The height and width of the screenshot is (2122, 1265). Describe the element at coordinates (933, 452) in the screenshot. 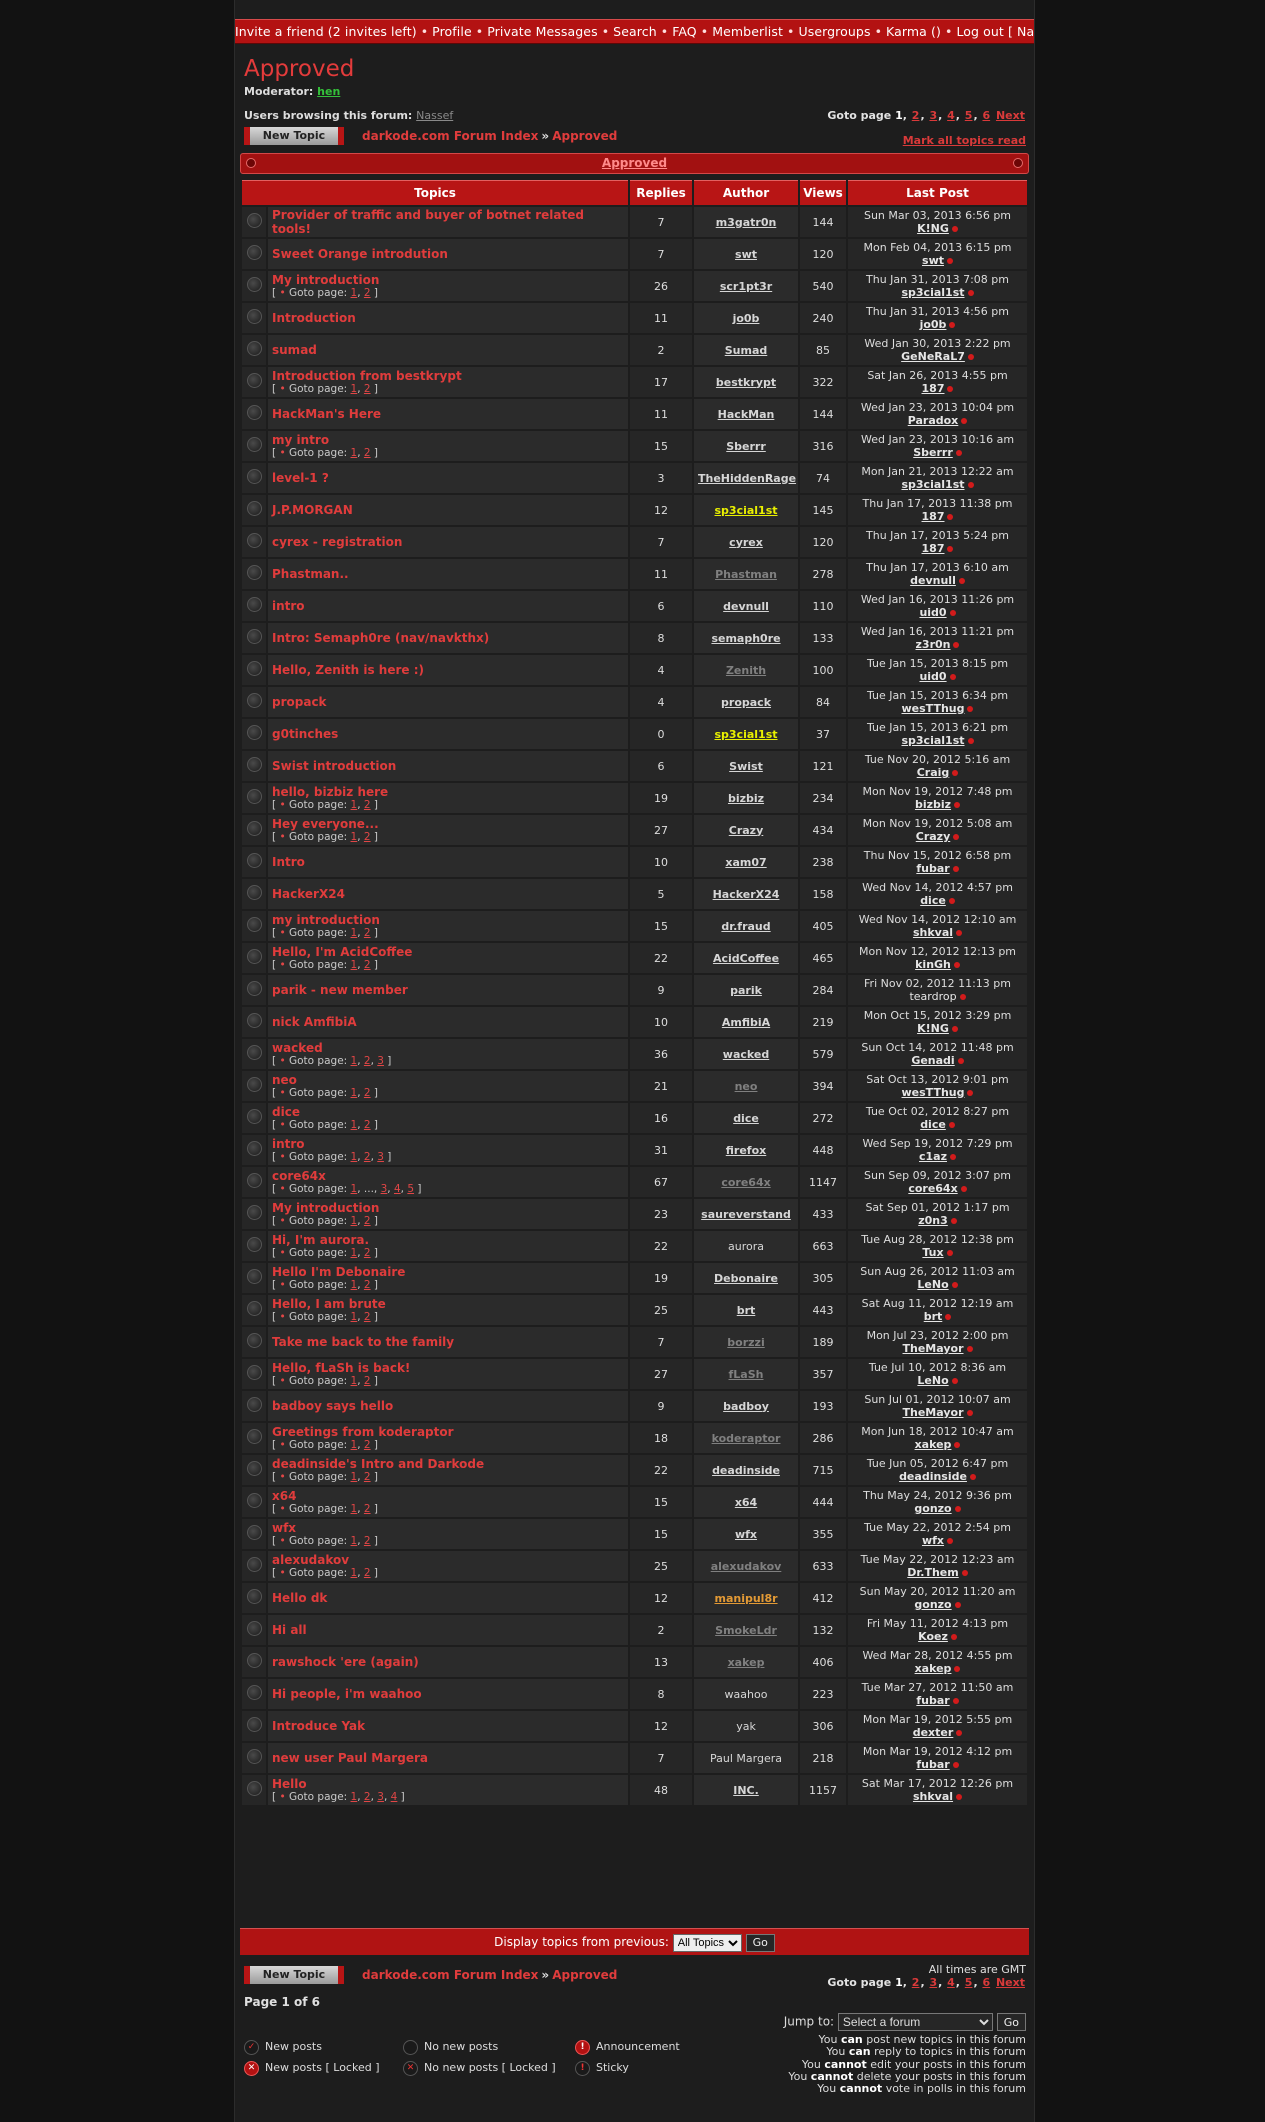

I see `last-post-user-link: Sberrr` at that location.